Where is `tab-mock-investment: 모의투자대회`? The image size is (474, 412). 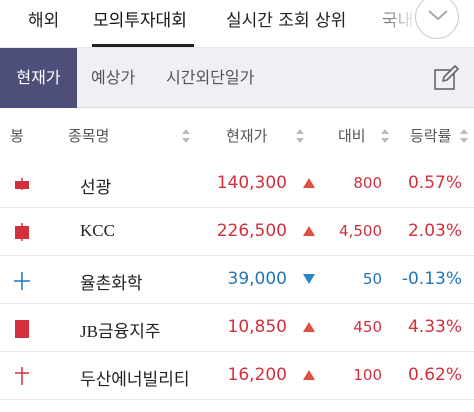
tab-mock-investment: 모의투자대회 is located at coordinates (140, 18).